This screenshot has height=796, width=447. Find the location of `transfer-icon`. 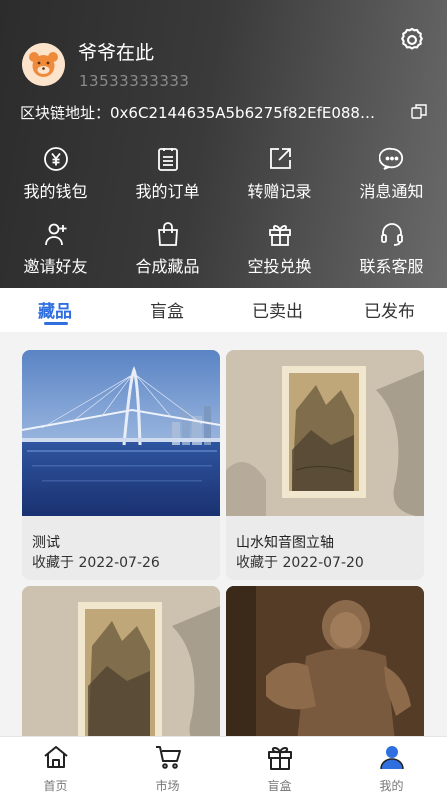

transfer-icon is located at coordinates (280, 158).